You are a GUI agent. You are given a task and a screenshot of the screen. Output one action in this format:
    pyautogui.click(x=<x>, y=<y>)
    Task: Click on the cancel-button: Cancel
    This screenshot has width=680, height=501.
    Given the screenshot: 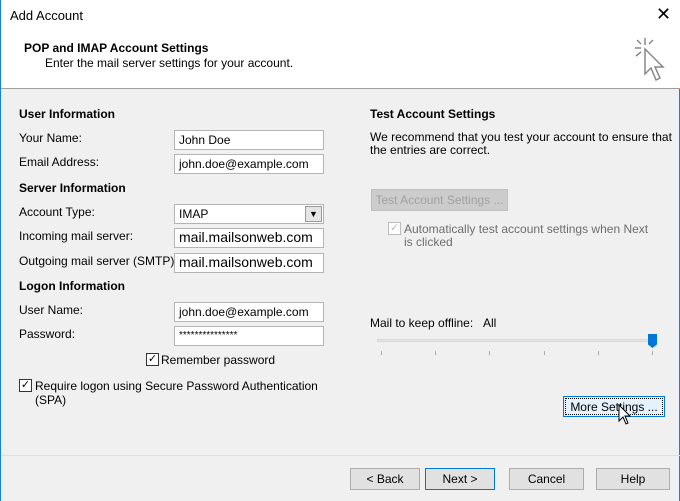 What is the action you would take?
    pyautogui.click(x=546, y=479)
    